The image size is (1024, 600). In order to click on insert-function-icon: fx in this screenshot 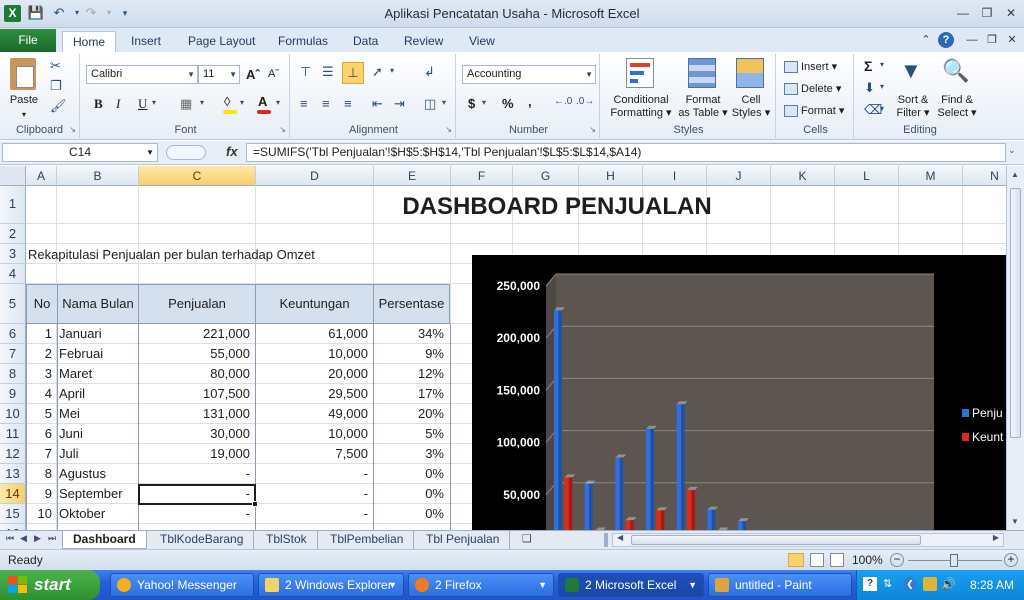, I will do `click(232, 151)`.